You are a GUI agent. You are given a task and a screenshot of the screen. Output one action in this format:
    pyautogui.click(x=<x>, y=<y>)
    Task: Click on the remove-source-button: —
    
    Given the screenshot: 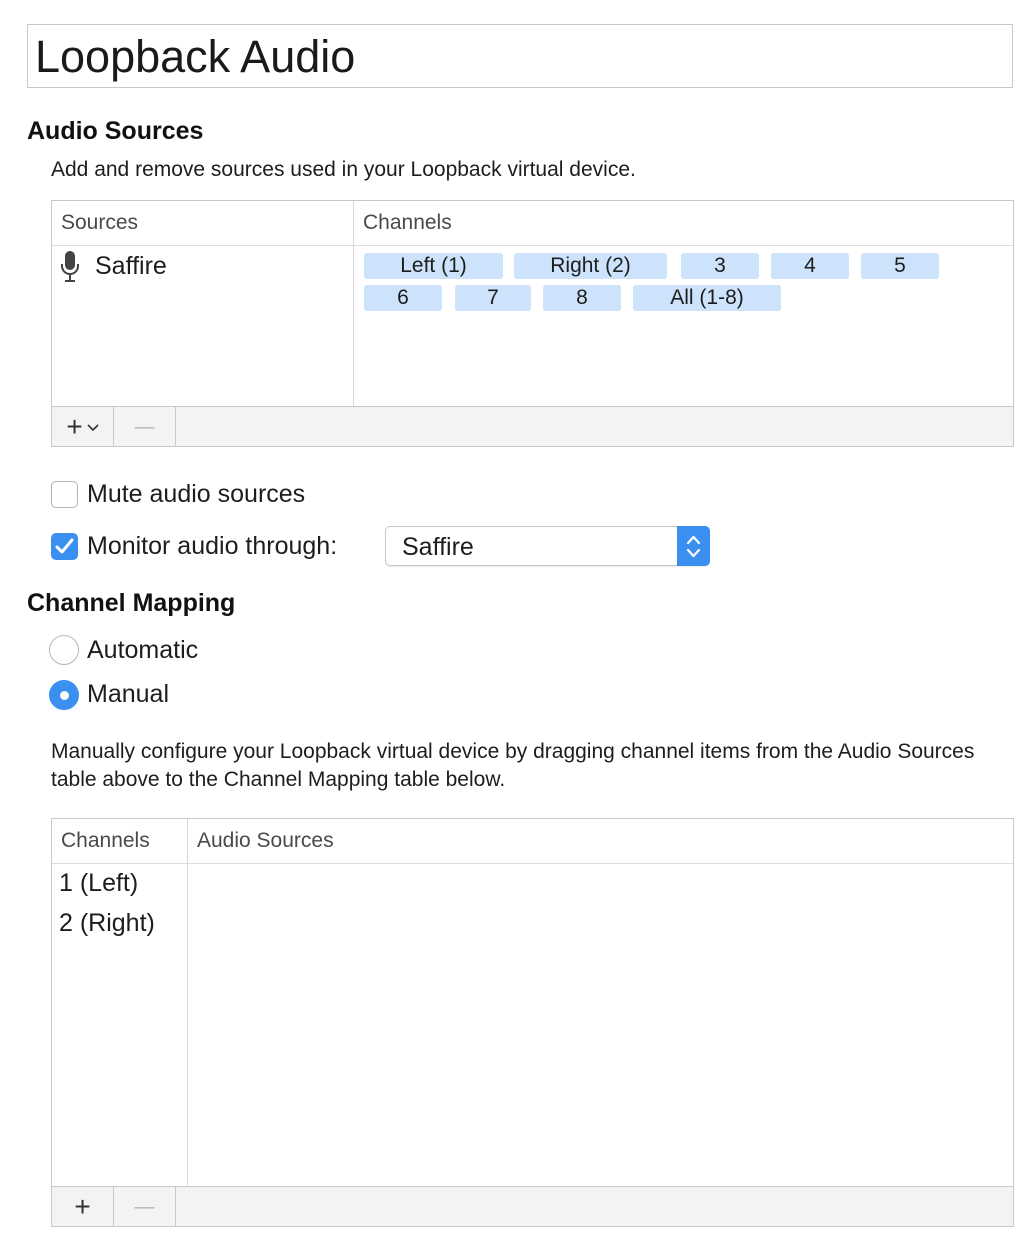 What is the action you would take?
    pyautogui.click(x=145, y=426)
    